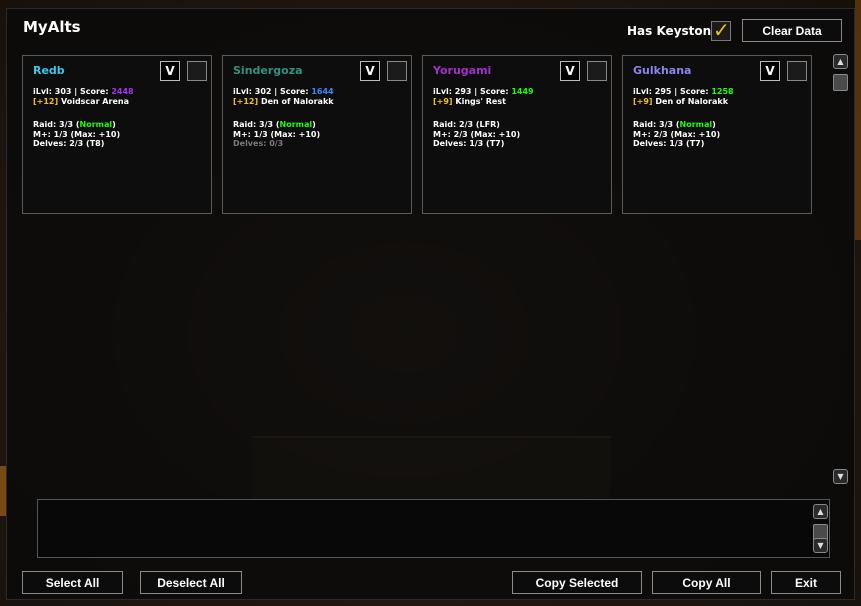  Describe the element at coordinates (433, 528) in the screenshot. I see `output-textarea` at that location.